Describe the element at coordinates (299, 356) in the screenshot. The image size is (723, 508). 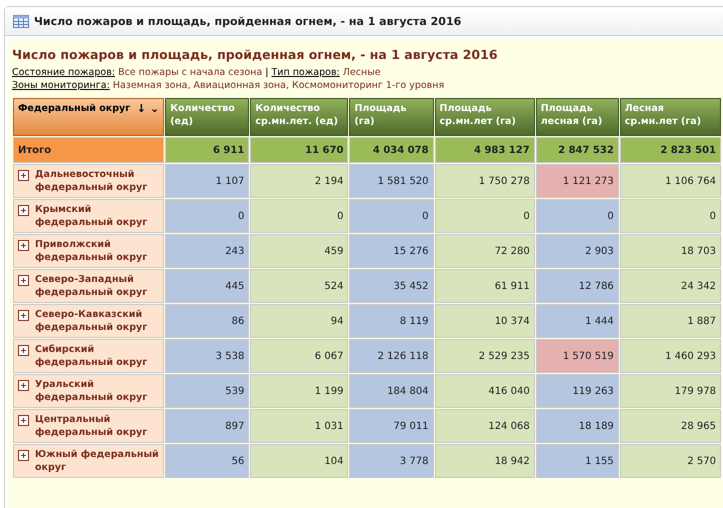
I see `table-cell: 6 067` at that location.